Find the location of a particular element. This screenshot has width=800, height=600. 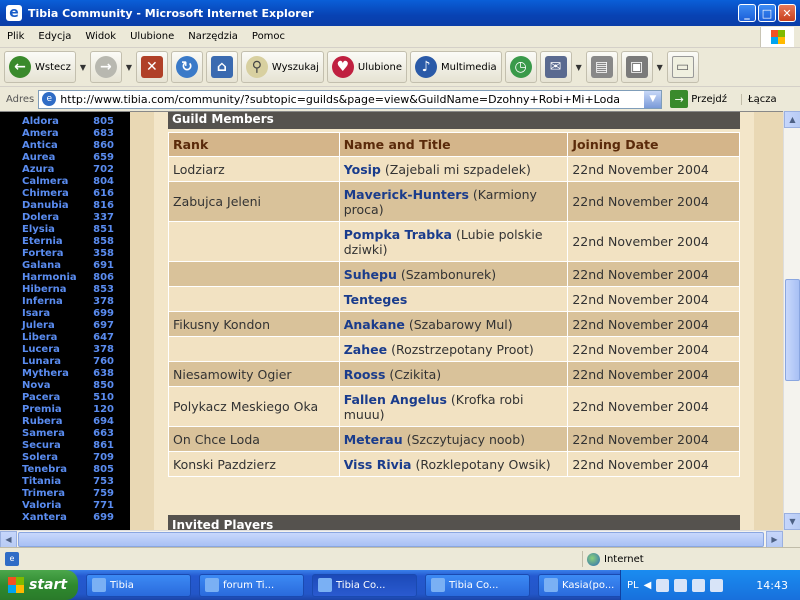

scroll-left-arrow: ◀ is located at coordinates (8, 539).